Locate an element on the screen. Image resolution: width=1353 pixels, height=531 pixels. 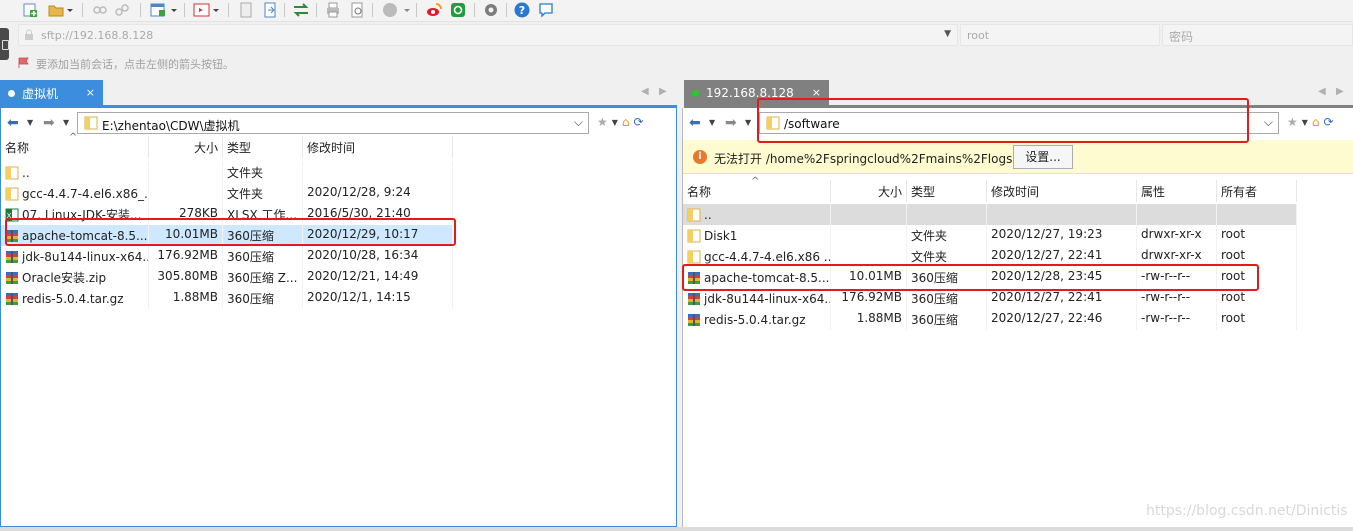
file-name: .. is located at coordinates (26, 172).